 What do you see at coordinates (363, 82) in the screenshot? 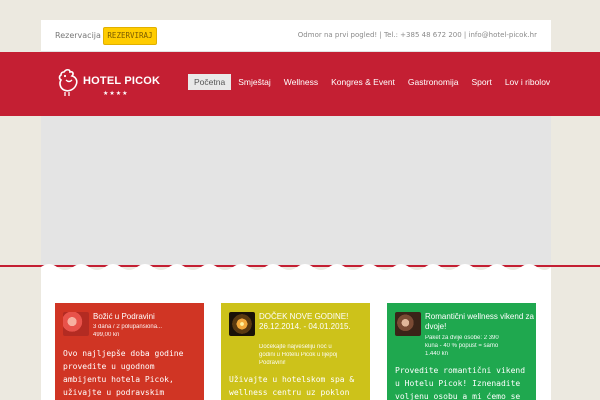
I see `nav-item-kongres-event: Kongres & Event` at bounding box center [363, 82].